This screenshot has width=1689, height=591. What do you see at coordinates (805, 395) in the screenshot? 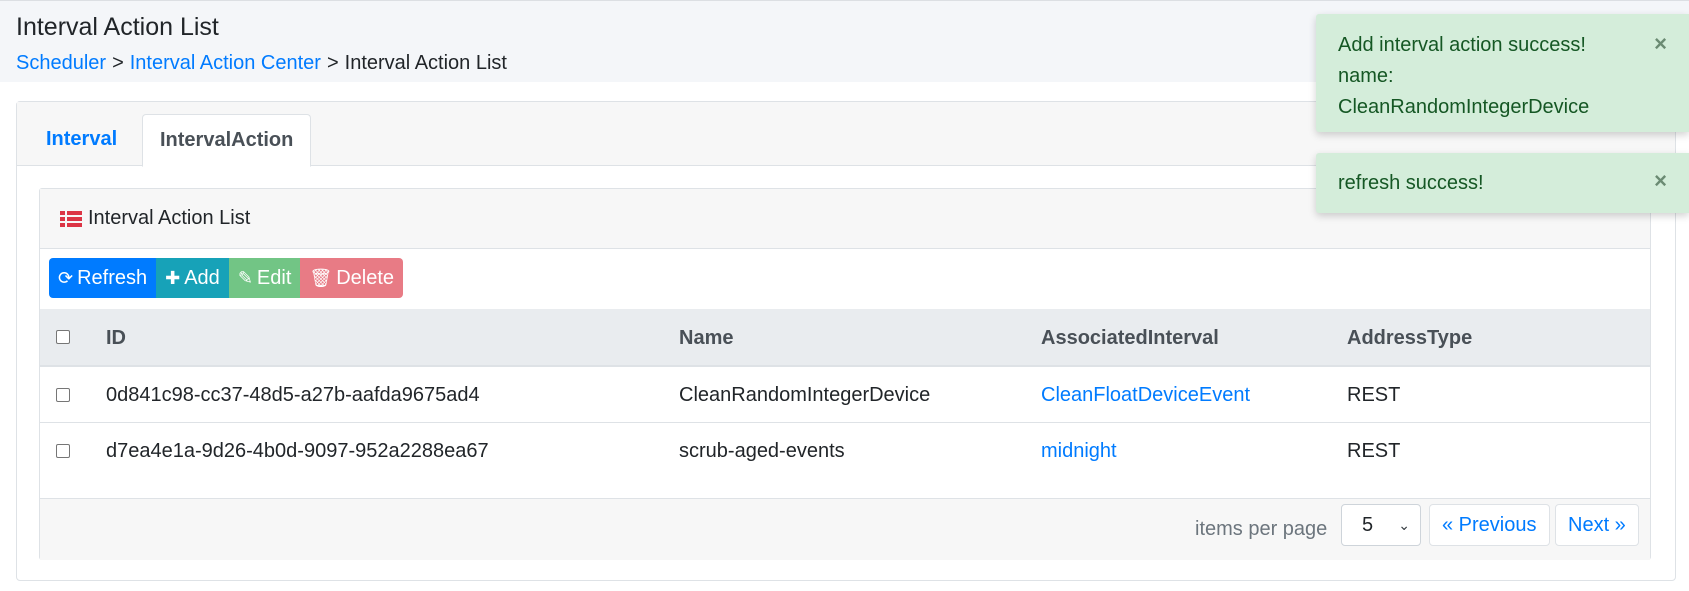
I see `cell-name: CleanRandomIntegerDevice` at bounding box center [805, 395].